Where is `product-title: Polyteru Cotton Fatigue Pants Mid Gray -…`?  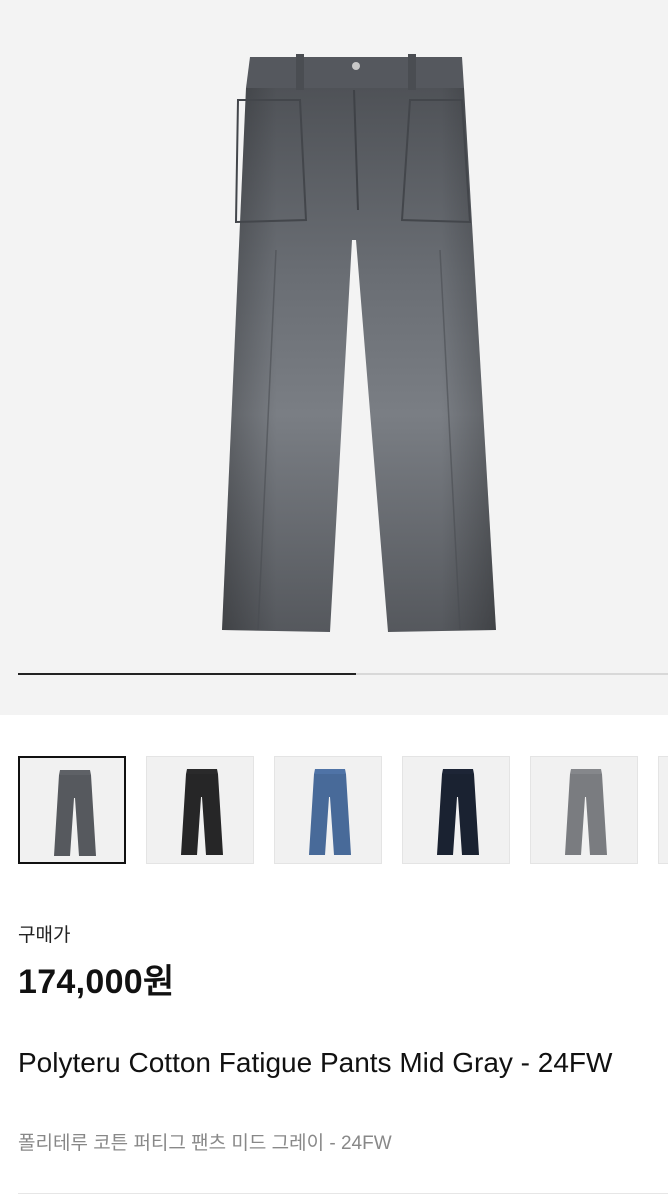 product-title: Polyteru Cotton Fatigue Pants Mid Gray -… is located at coordinates (315, 1062).